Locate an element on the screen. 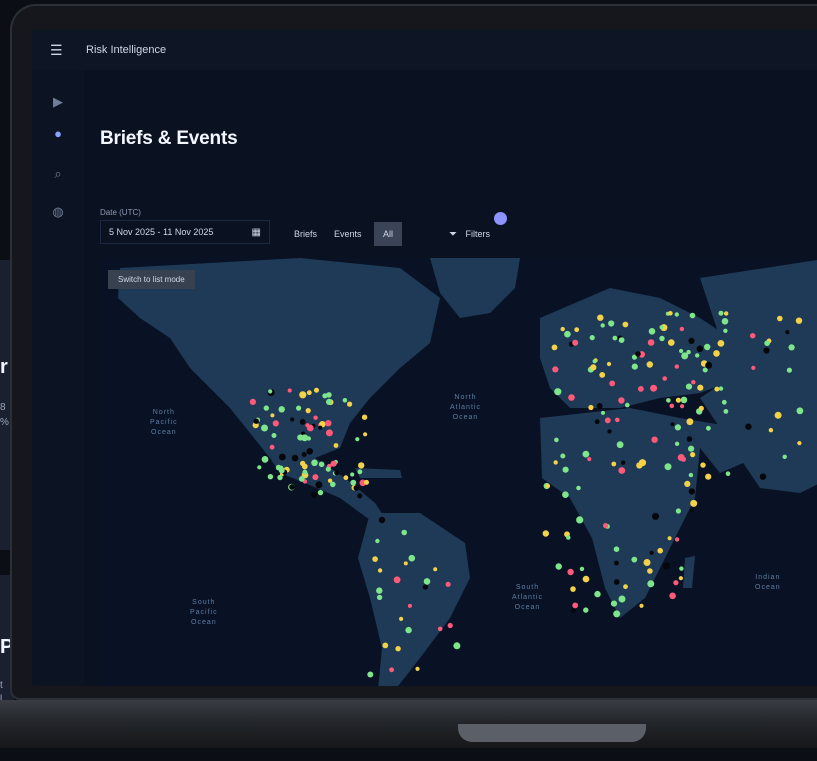 The image size is (817, 761). switch-to-list-button: Switch to list mode is located at coordinates (151, 279).